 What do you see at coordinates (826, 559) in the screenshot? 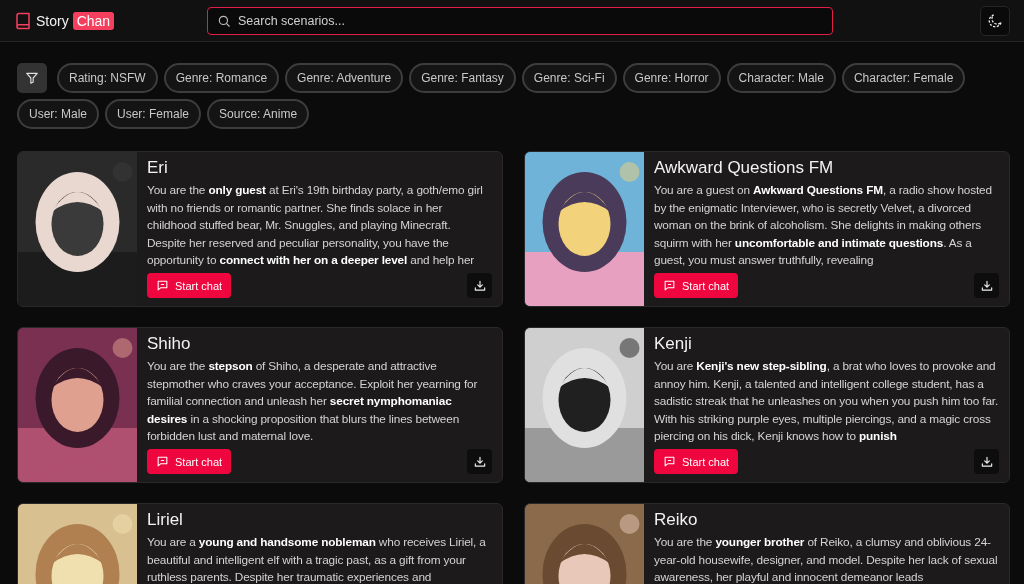
I see `card-description: You are the younger brother of Reiko, a clumsy and oblivious 24-year-old housewife, designer, and model. Despite her lack of sexual awareness, her playful and innocent demeanor leads` at bounding box center [826, 559].